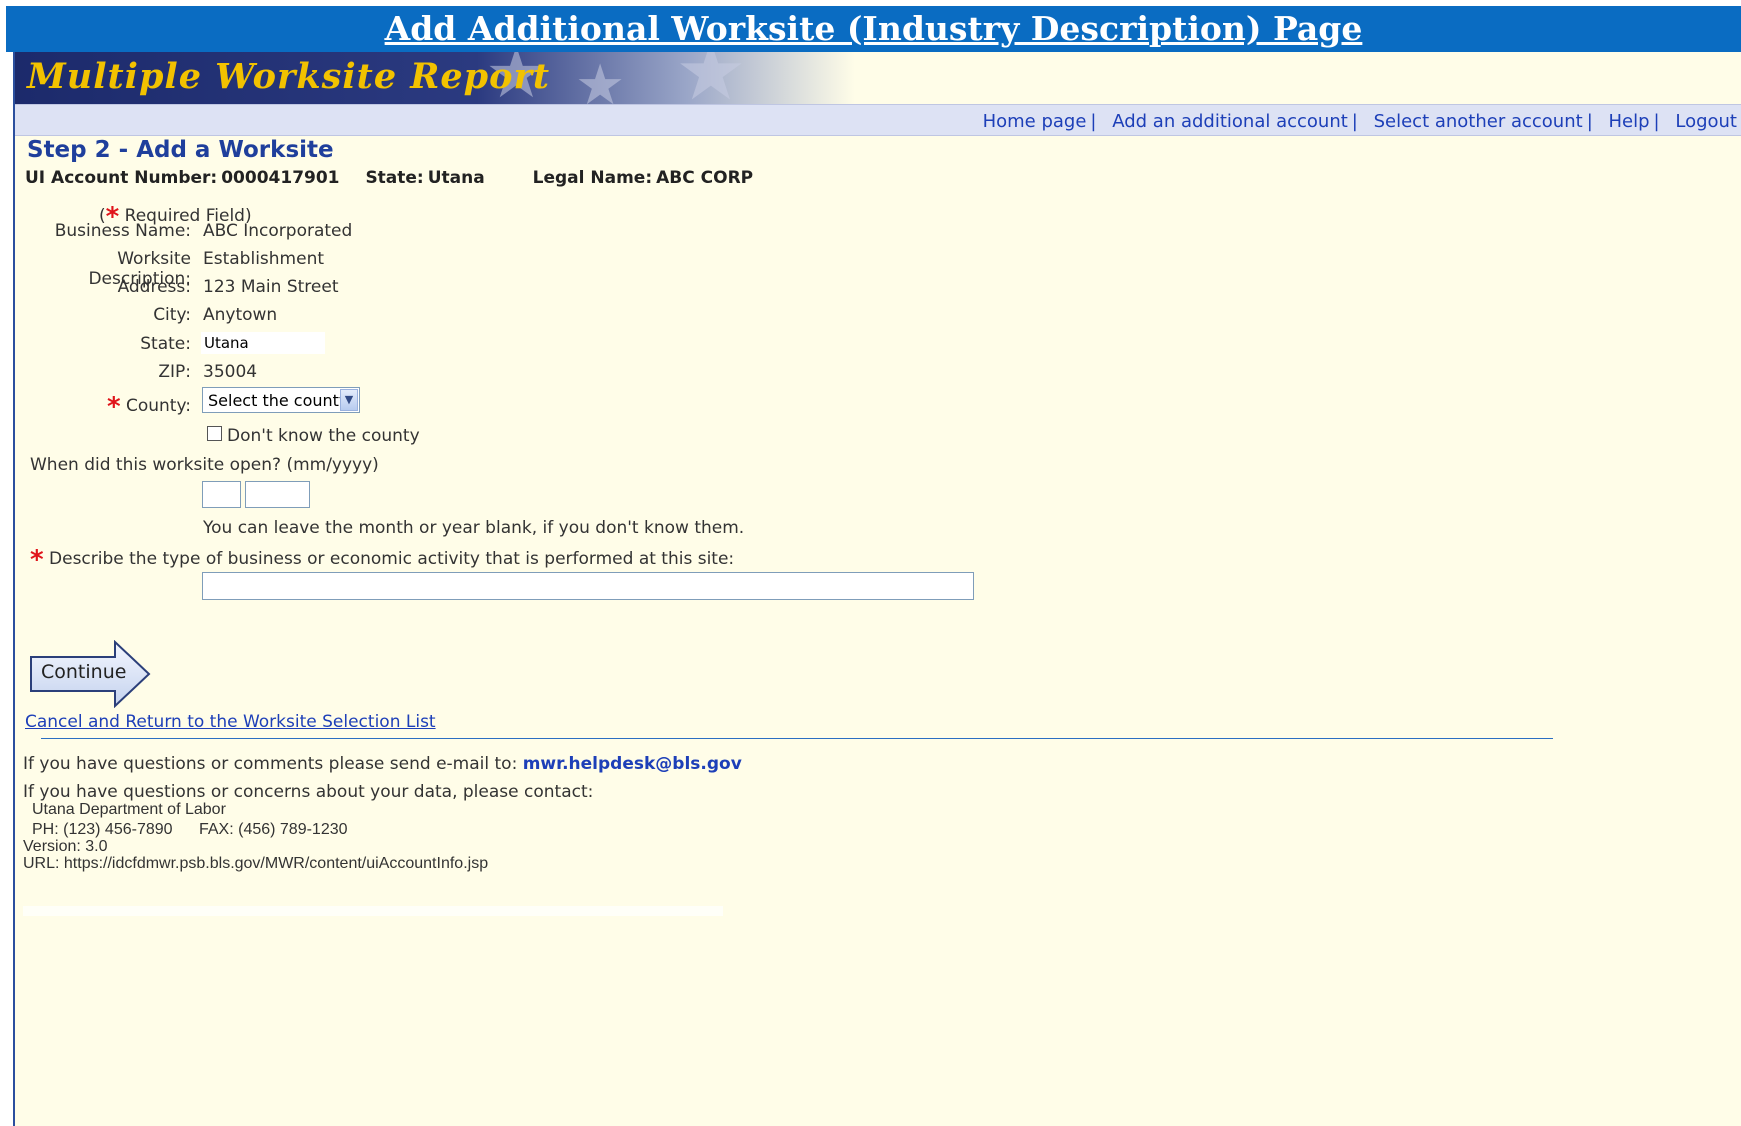 This screenshot has width=1741, height=1126. Describe the element at coordinates (278, 231) in the screenshot. I see `business-name-value: ABC Incorporated` at that location.